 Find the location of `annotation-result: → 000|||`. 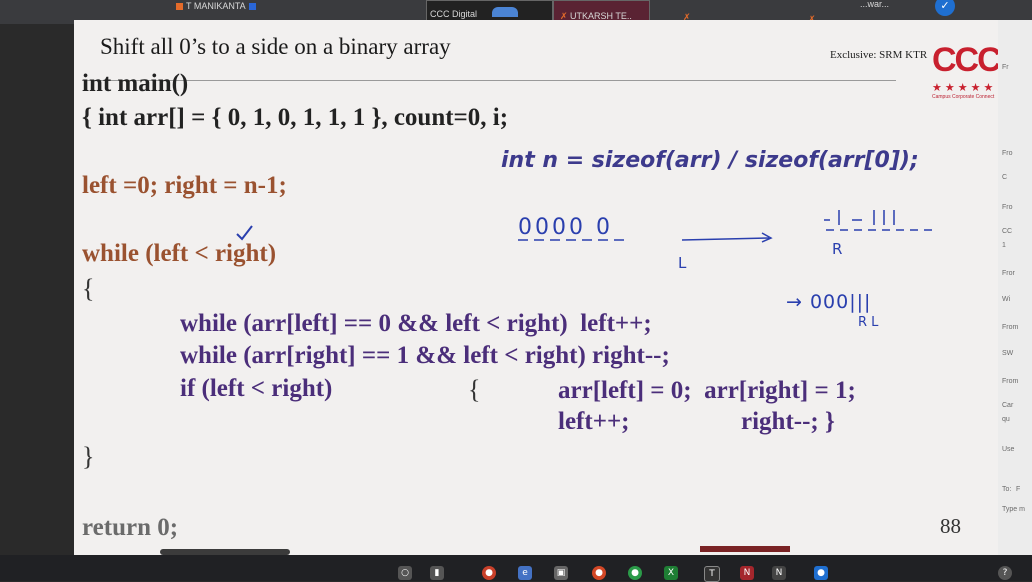

annotation-result: → 000||| is located at coordinates (828, 302).